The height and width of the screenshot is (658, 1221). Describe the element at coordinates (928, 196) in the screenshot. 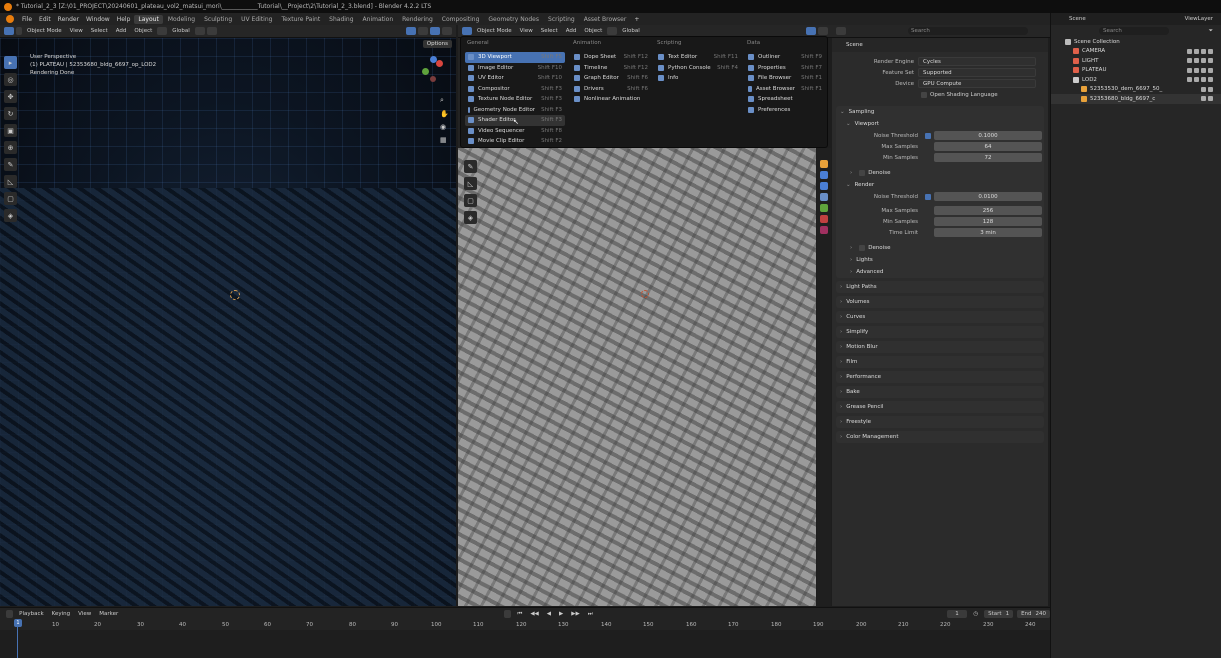

I see `render-noise-threshold-checkbox` at that location.